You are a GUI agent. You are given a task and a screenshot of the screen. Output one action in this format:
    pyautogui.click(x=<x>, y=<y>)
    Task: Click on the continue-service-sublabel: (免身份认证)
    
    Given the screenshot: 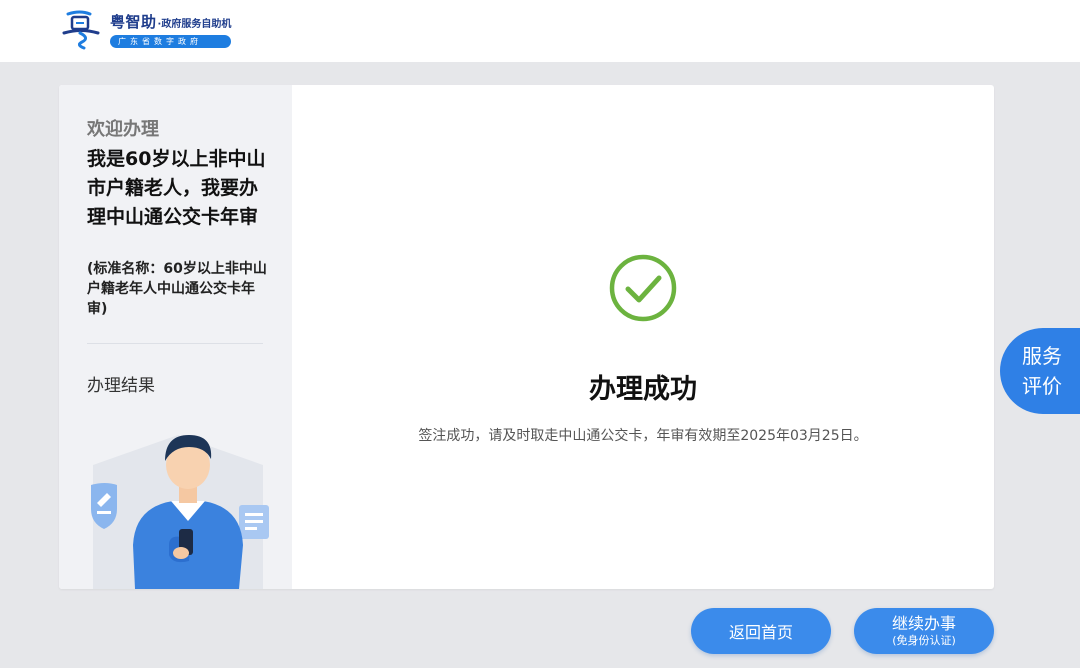 What is the action you would take?
    pyautogui.click(x=924, y=640)
    